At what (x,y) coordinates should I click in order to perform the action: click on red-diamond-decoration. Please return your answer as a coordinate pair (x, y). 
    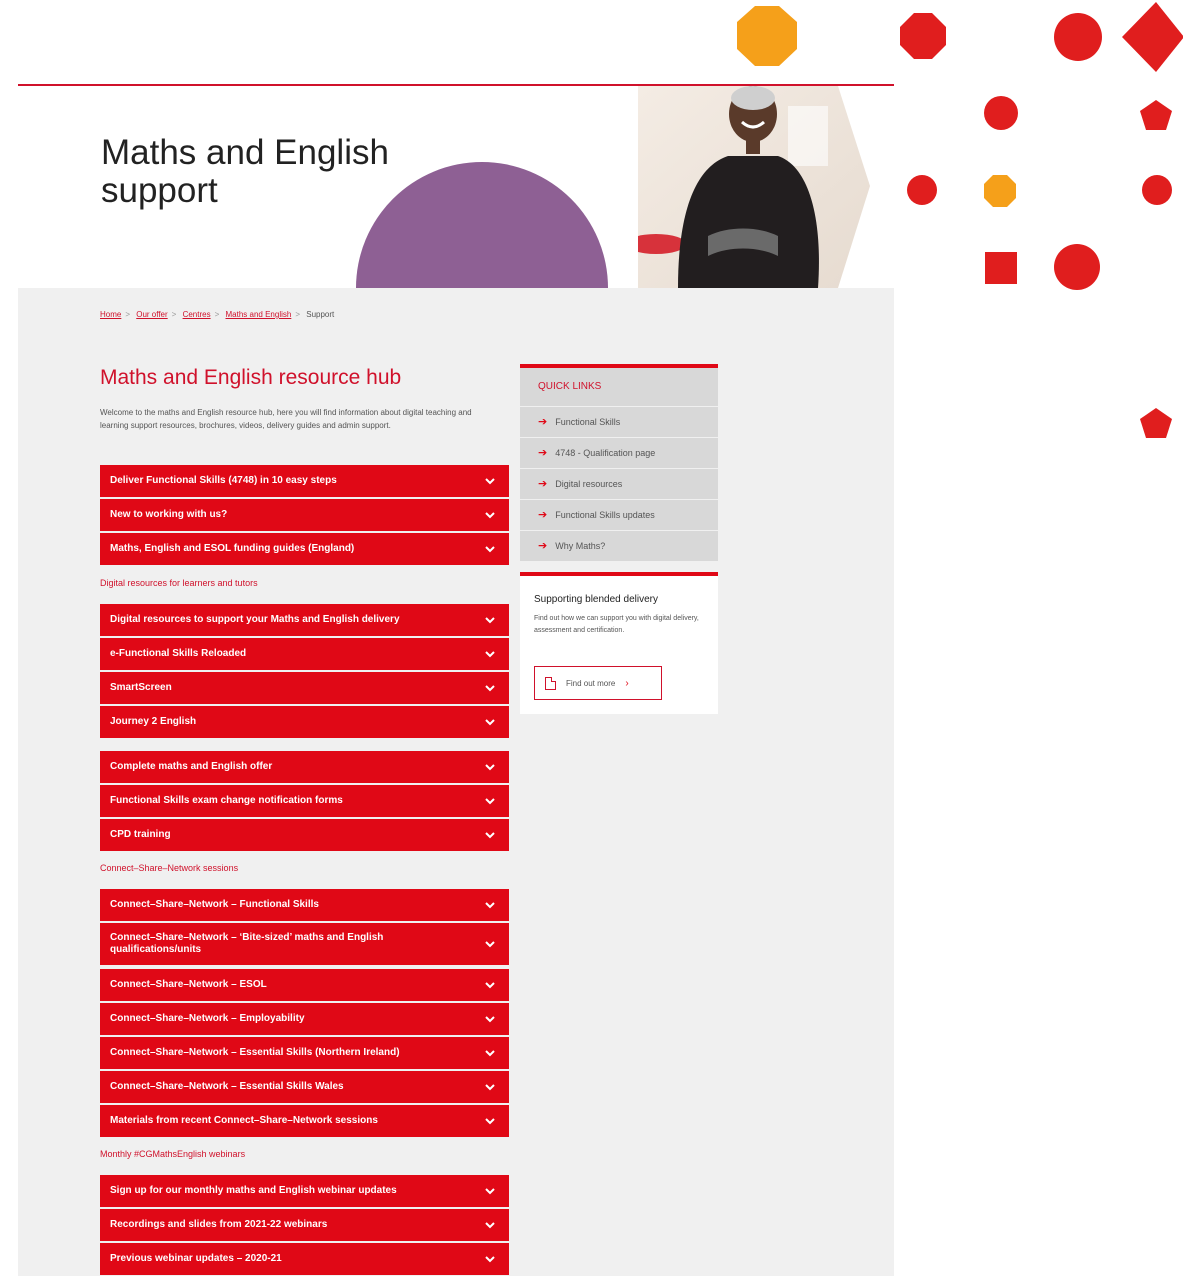
    Looking at the image, I should click on (1152, 37).